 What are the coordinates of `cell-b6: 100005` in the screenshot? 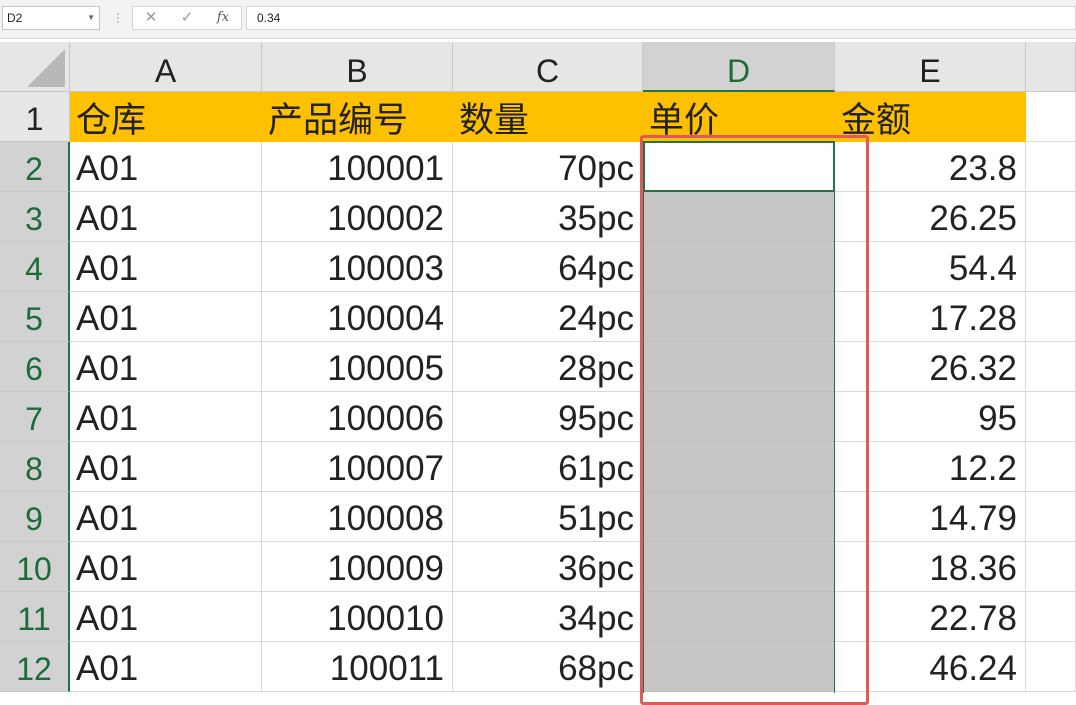 It's located at (357, 367).